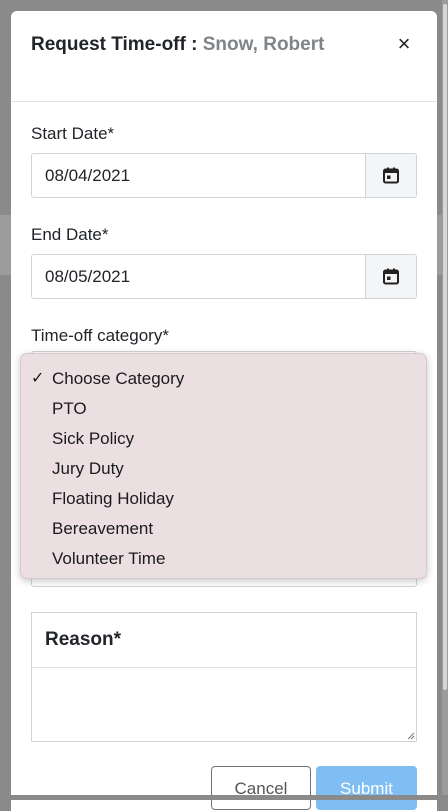  I want to click on category-option-pto: PTO, so click(223, 409).